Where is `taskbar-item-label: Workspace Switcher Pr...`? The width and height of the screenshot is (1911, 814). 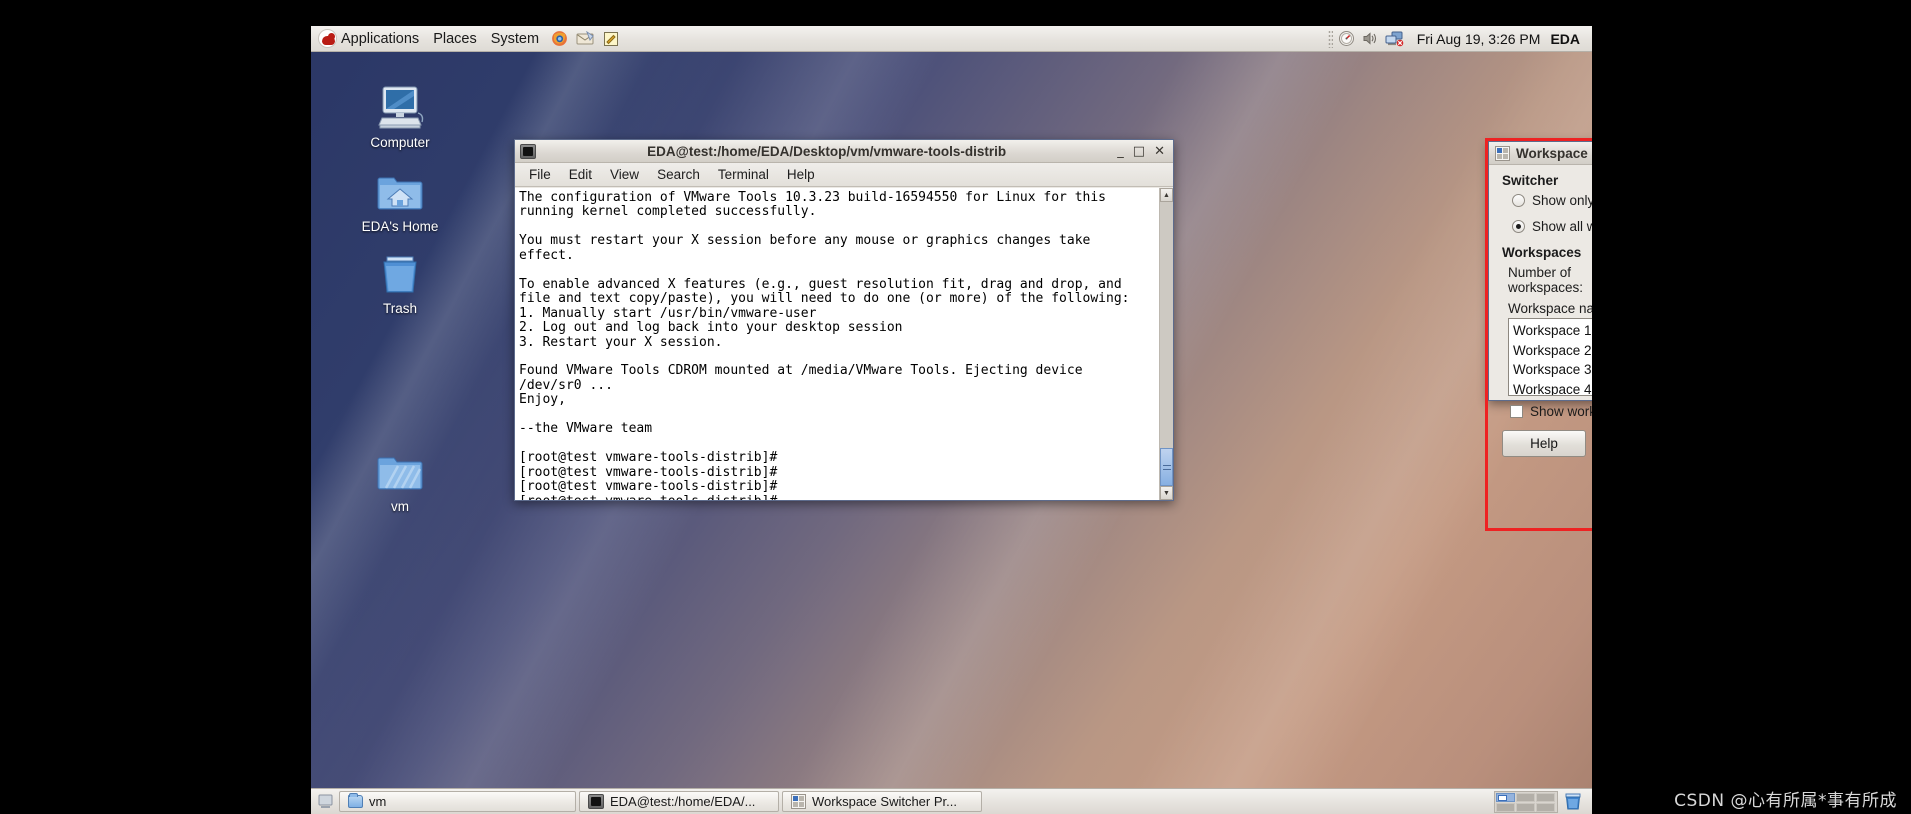 taskbar-item-label: Workspace Switcher Pr... is located at coordinates (884, 801).